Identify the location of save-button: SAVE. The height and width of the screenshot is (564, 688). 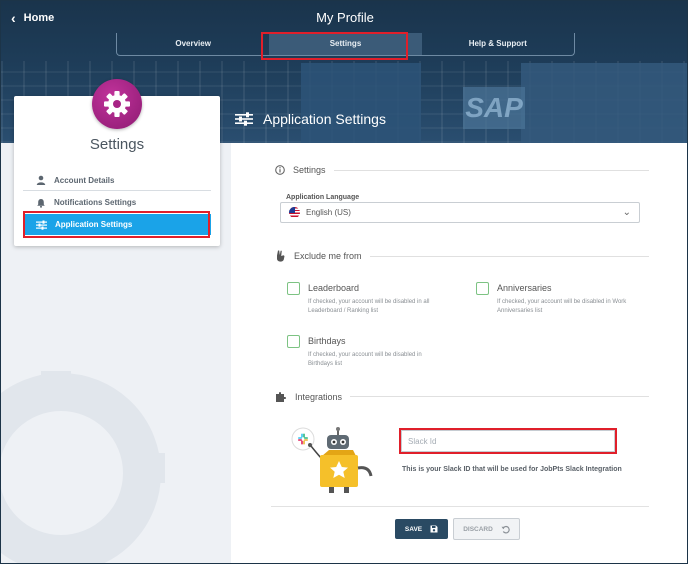
(421, 529).